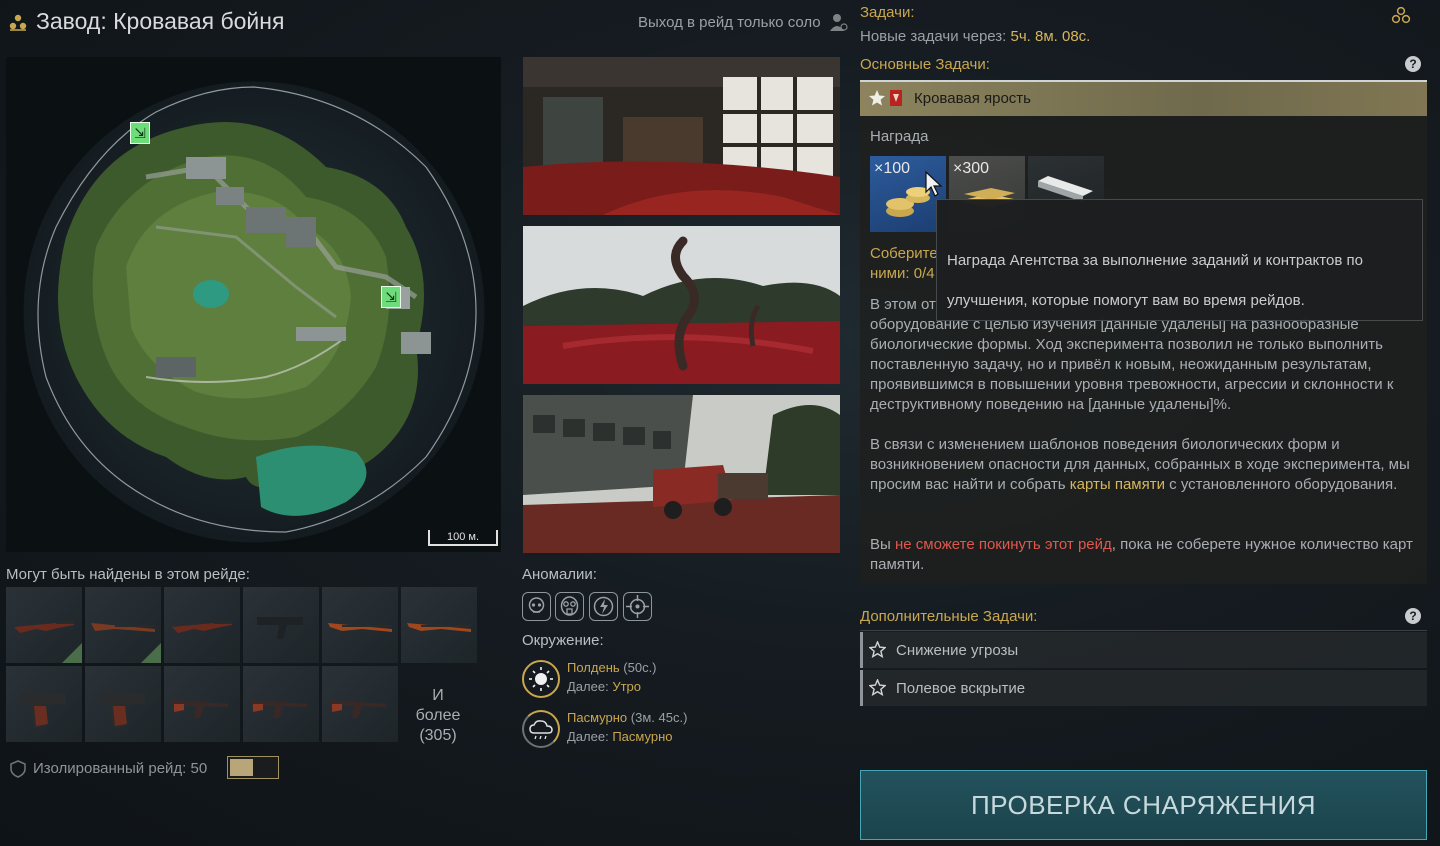  I want to click on next-value: Утро, so click(627, 686).